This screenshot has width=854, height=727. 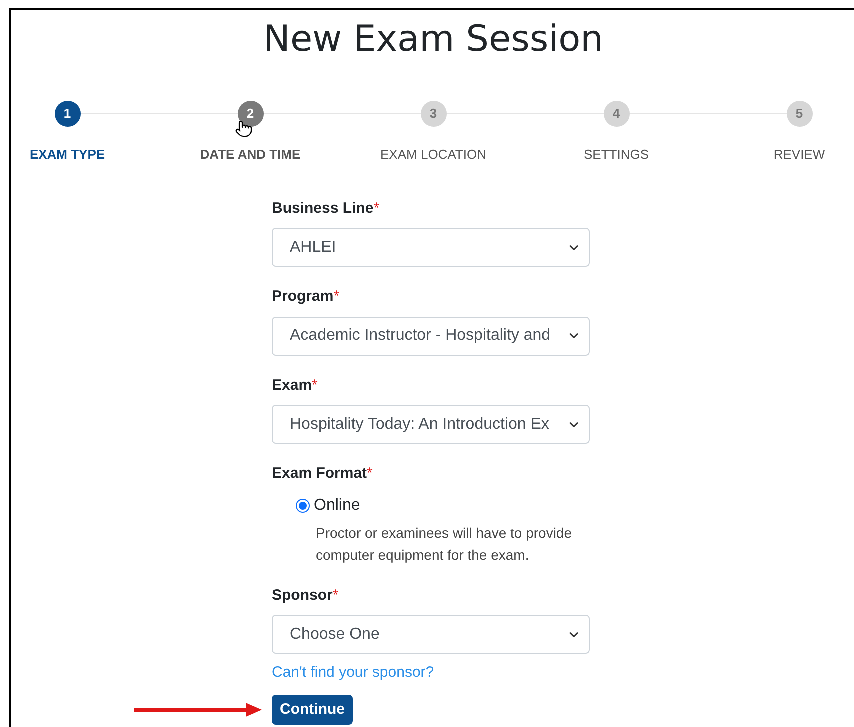 I want to click on step-label: SETTINGS, so click(x=616, y=155).